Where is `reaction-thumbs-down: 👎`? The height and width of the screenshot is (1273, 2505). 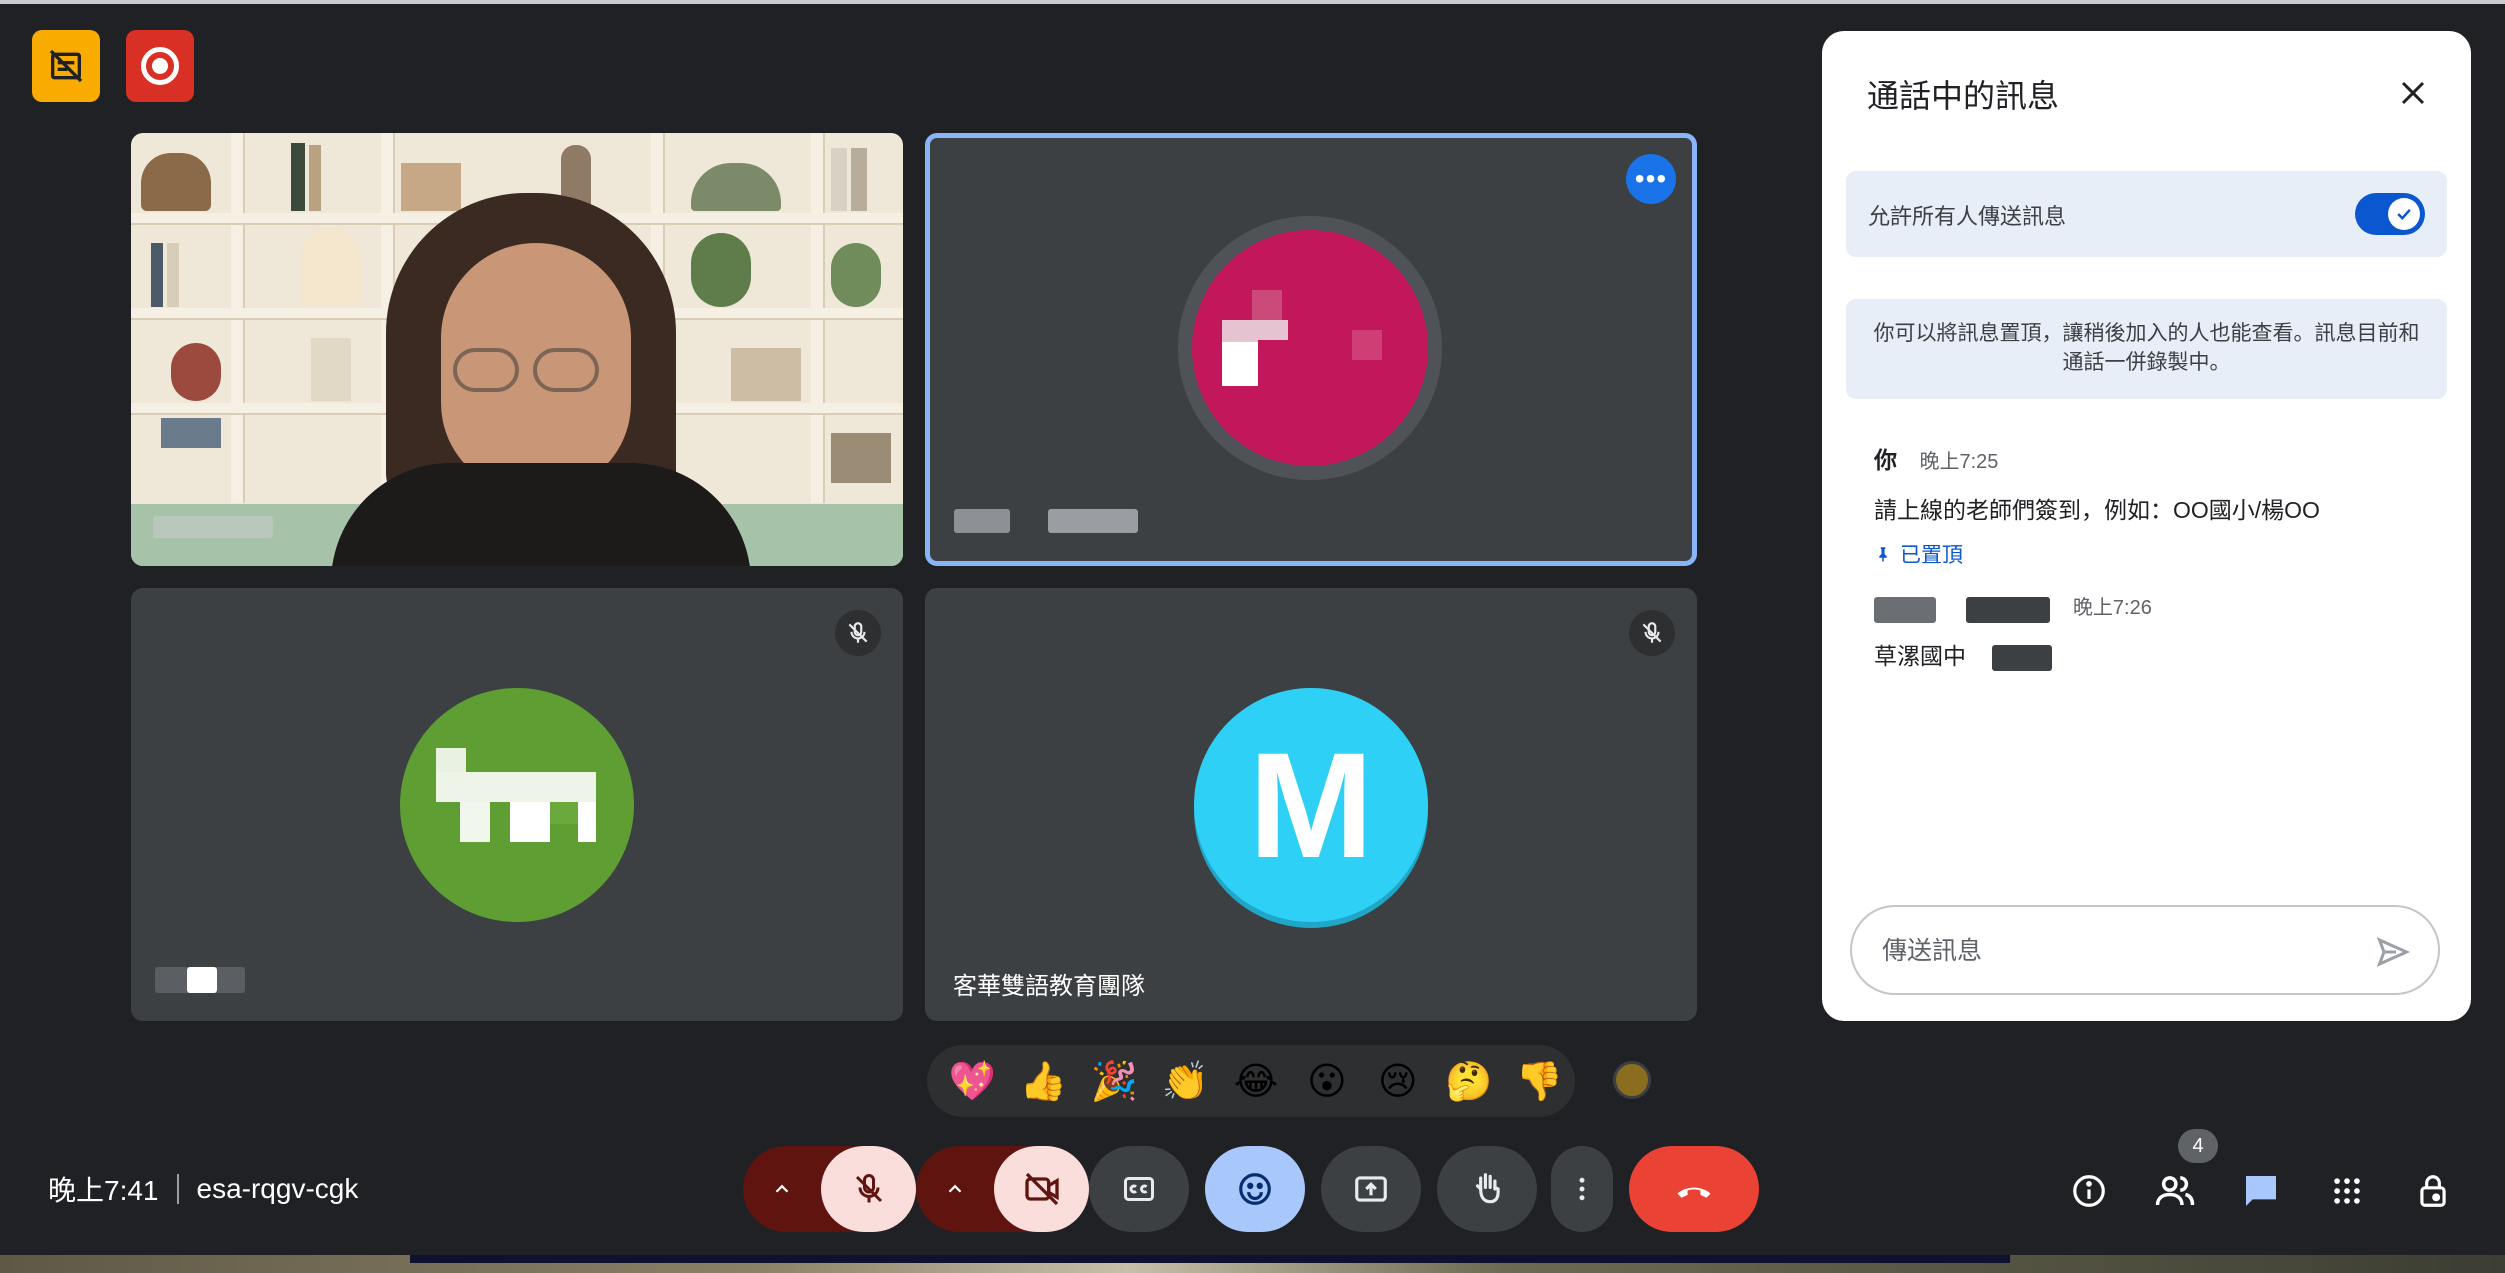
reaction-thumbs-down: 👎 is located at coordinates (1539, 1081).